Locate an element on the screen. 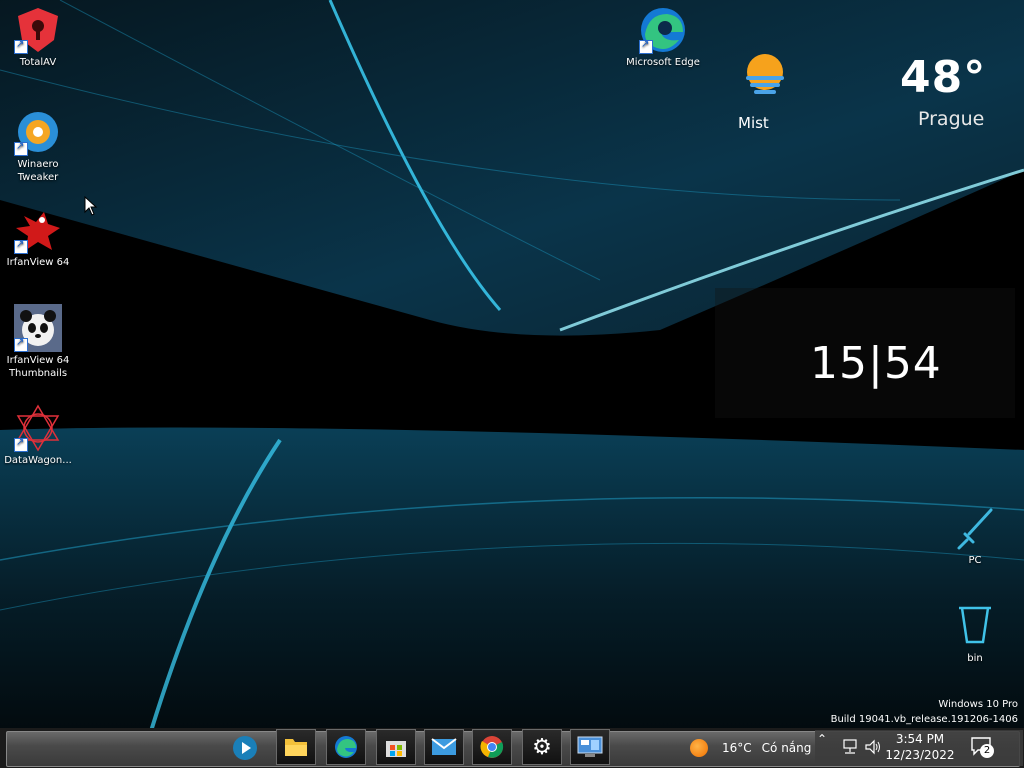 This screenshot has height=768, width=1024. desktop-icon-winaero-tweaker: Winaero Tweaker is located at coordinates (38, 146).